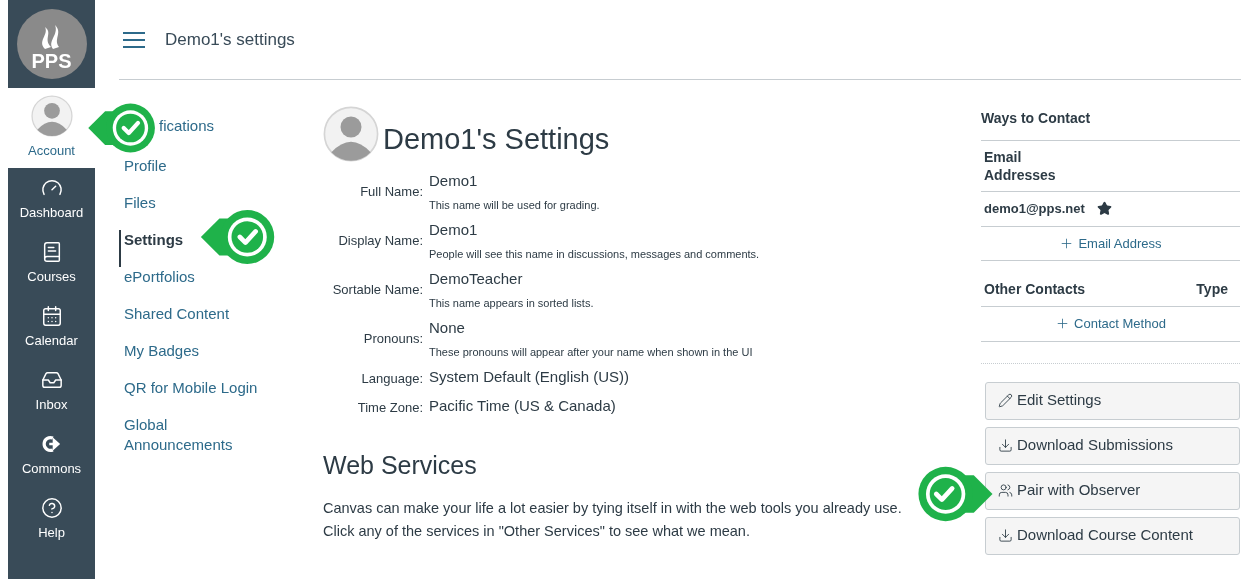 The width and height of the screenshot is (1241, 579). What do you see at coordinates (51, 213) in the screenshot?
I see `nav-label: Dashboard` at bounding box center [51, 213].